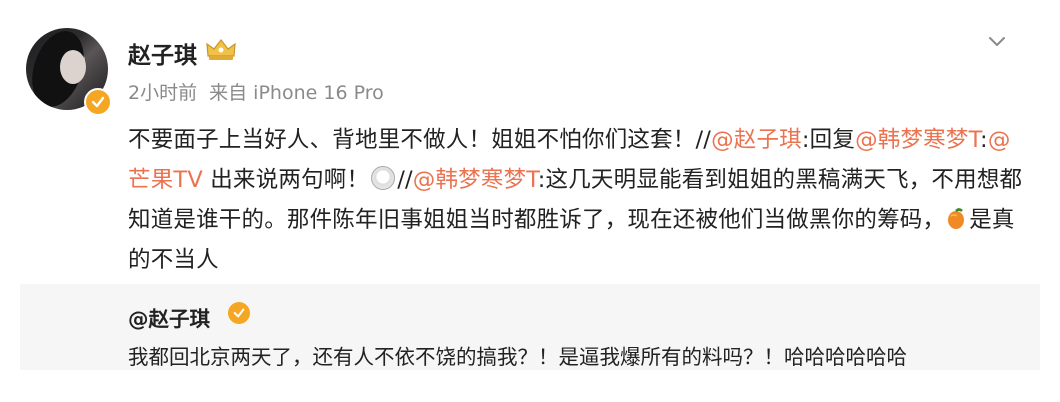 The width and height of the screenshot is (1060, 402). What do you see at coordinates (162, 53) in the screenshot?
I see `username: 赵子琪` at bounding box center [162, 53].